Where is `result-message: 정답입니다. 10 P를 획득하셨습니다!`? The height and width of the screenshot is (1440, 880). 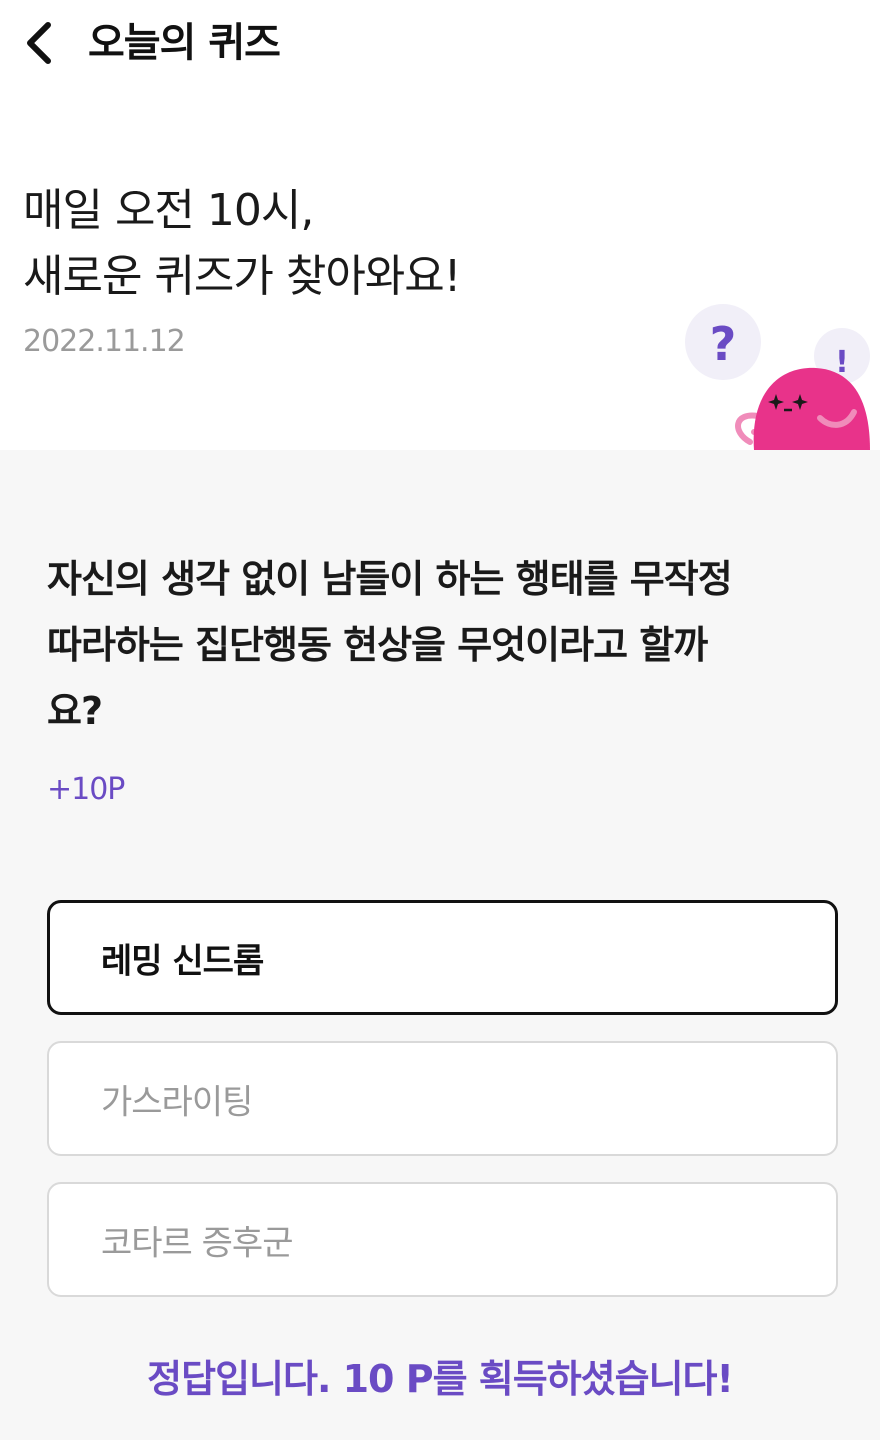
result-message: 정답입니다. 10 P를 획득하셨습니다! is located at coordinates (440, 1379).